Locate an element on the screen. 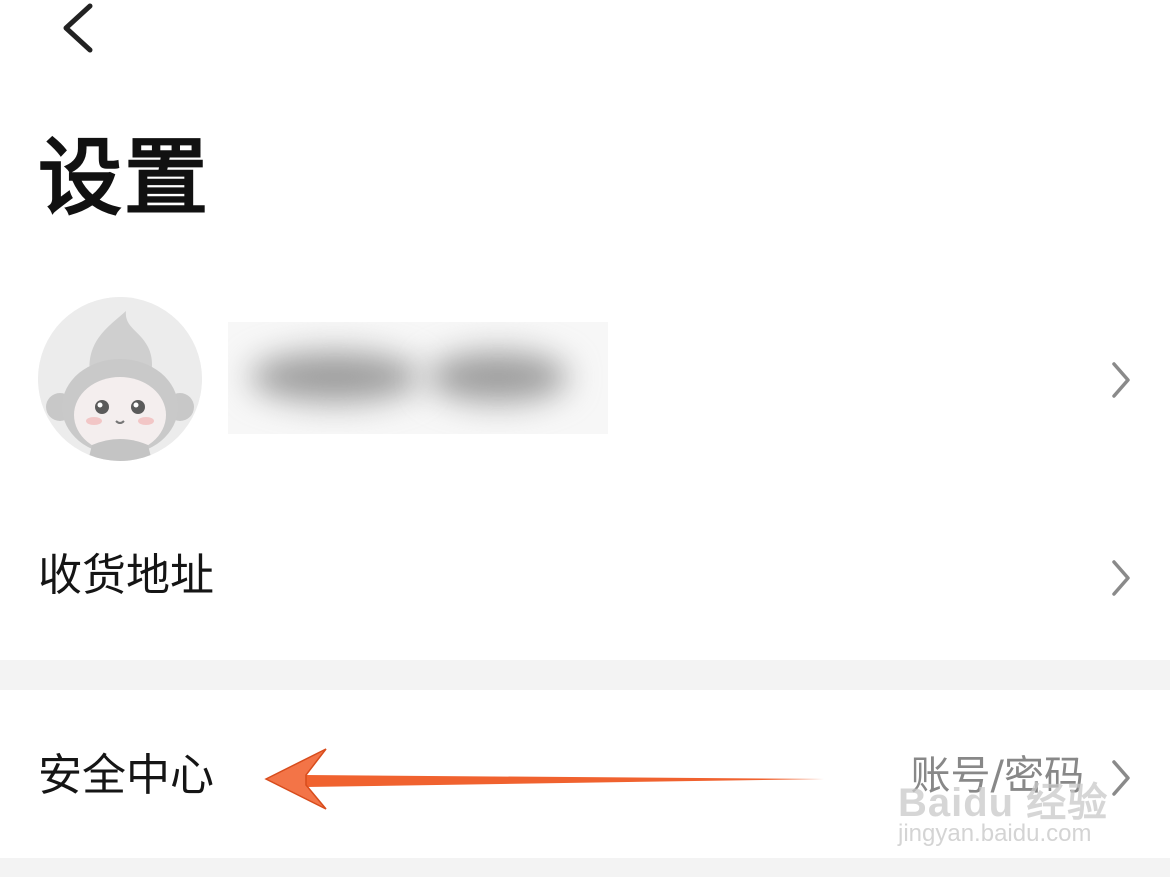 This screenshot has height=877, width=1170. address-row: 收货地址 is located at coordinates (585, 580).